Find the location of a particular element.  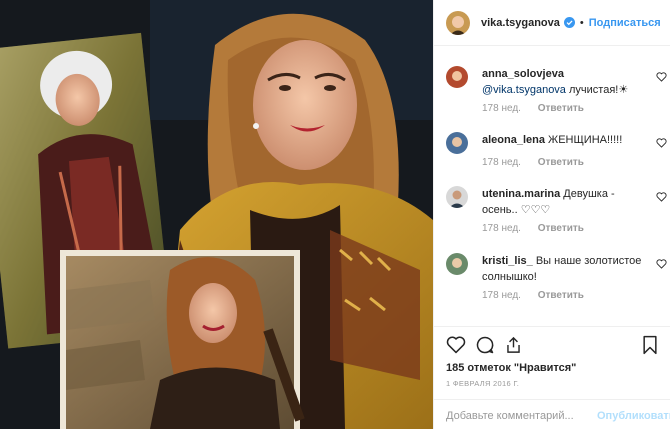

author-avatar is located at coordinates (458, 22).